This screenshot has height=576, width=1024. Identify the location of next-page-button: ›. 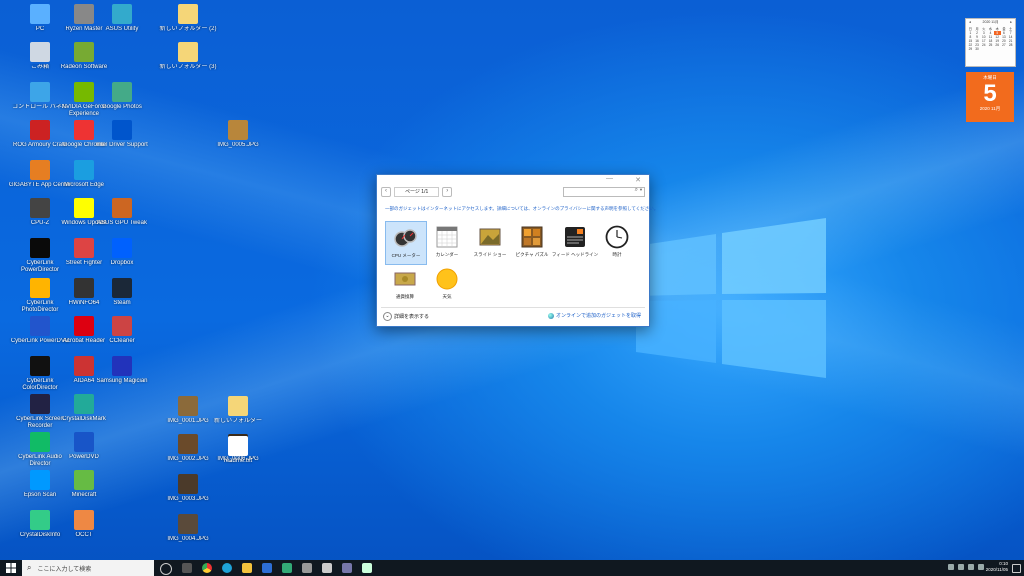
(447, 192).